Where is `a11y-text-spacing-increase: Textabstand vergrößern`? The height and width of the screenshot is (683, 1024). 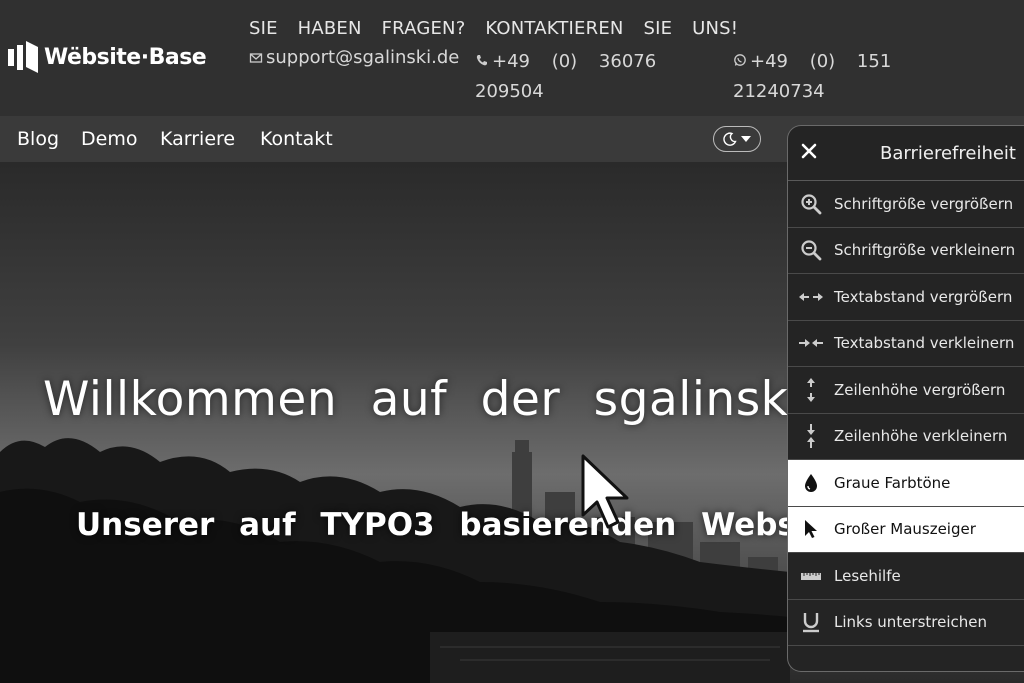 a11y-text-spacing-increase: Textabstand vergrößern is located at coordinates (906, 297).